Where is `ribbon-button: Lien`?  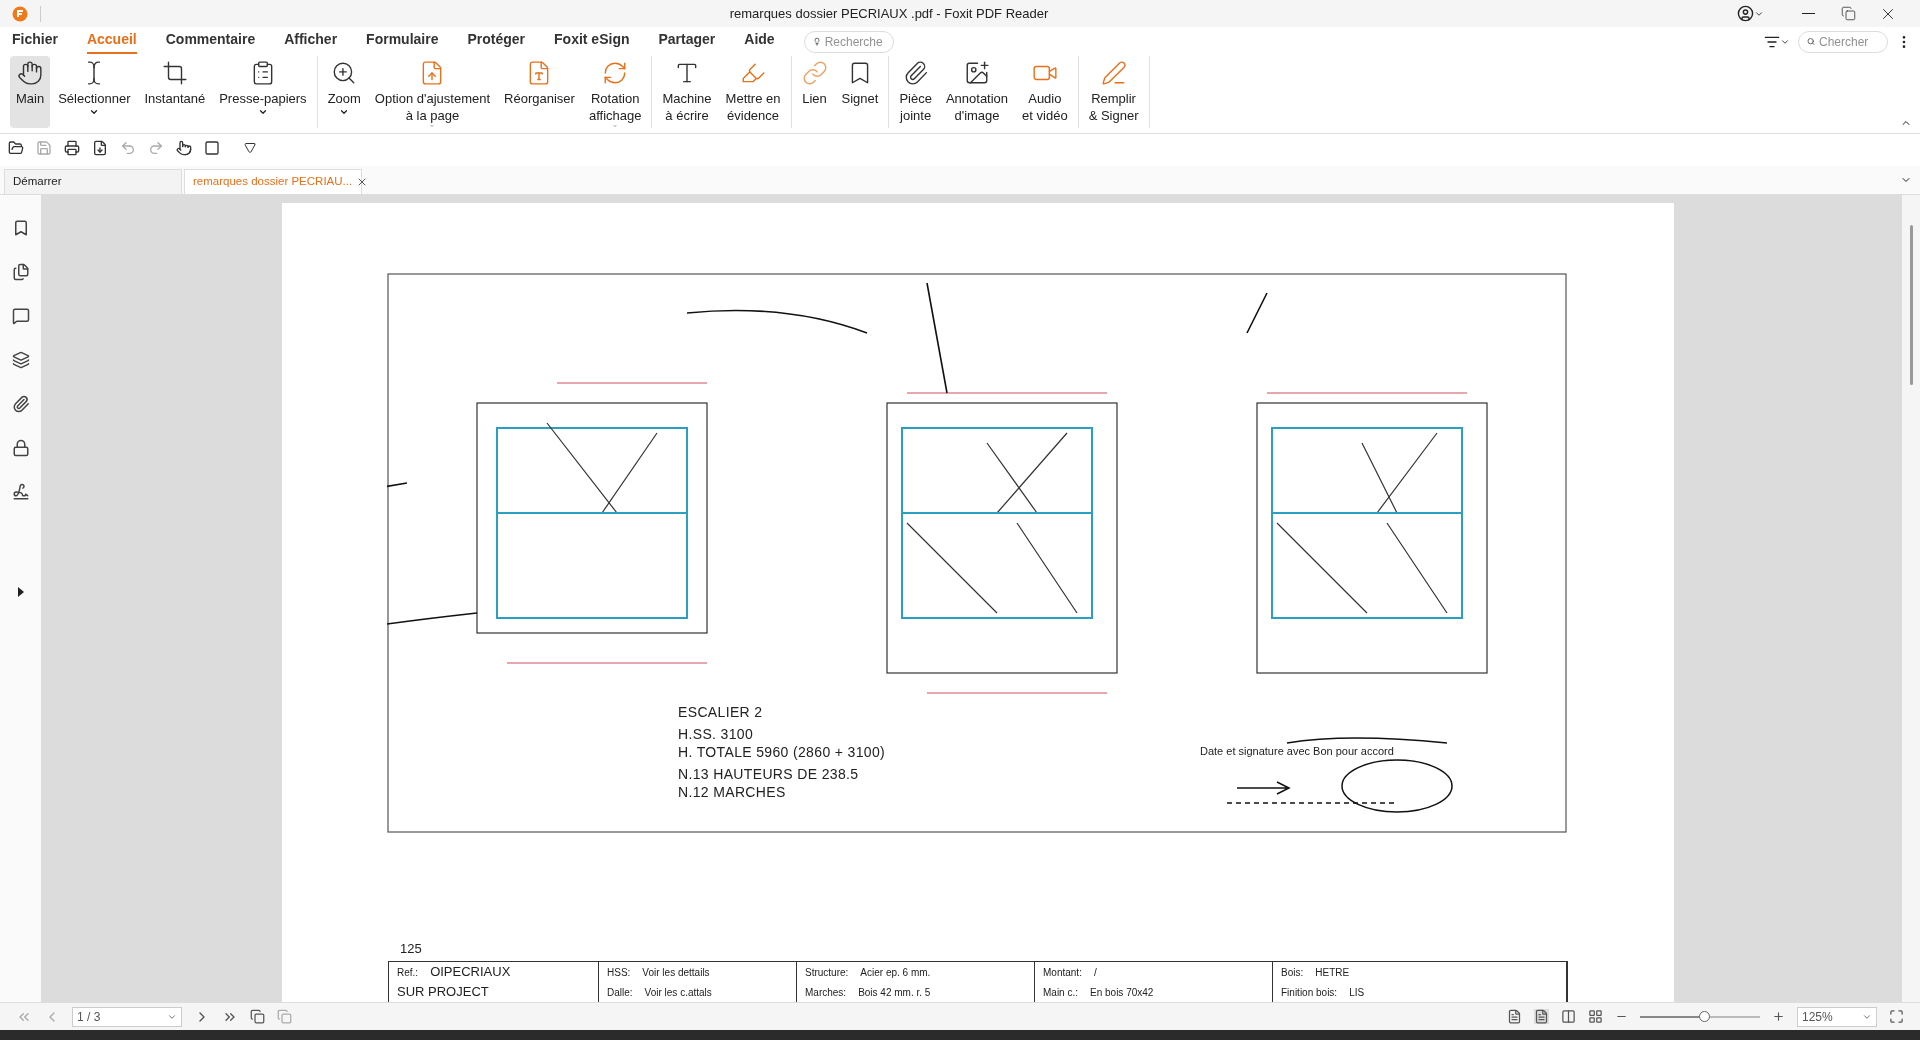
ribbon-button: Lien is located at coordinates (814, 92).